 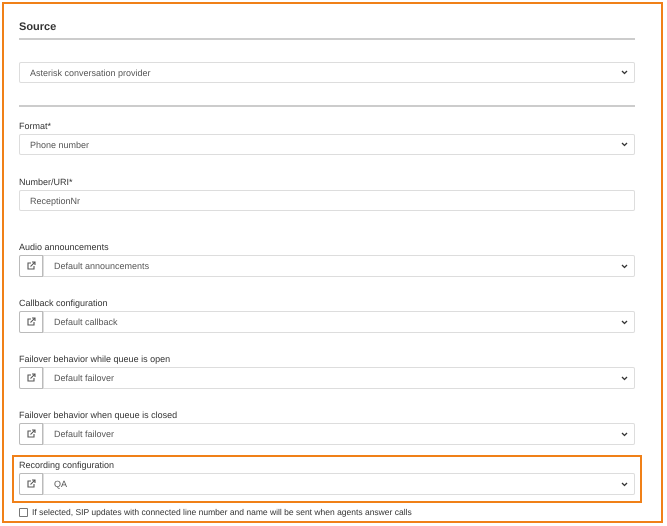 I want to click on checkbox, so click(x=23, y=512).